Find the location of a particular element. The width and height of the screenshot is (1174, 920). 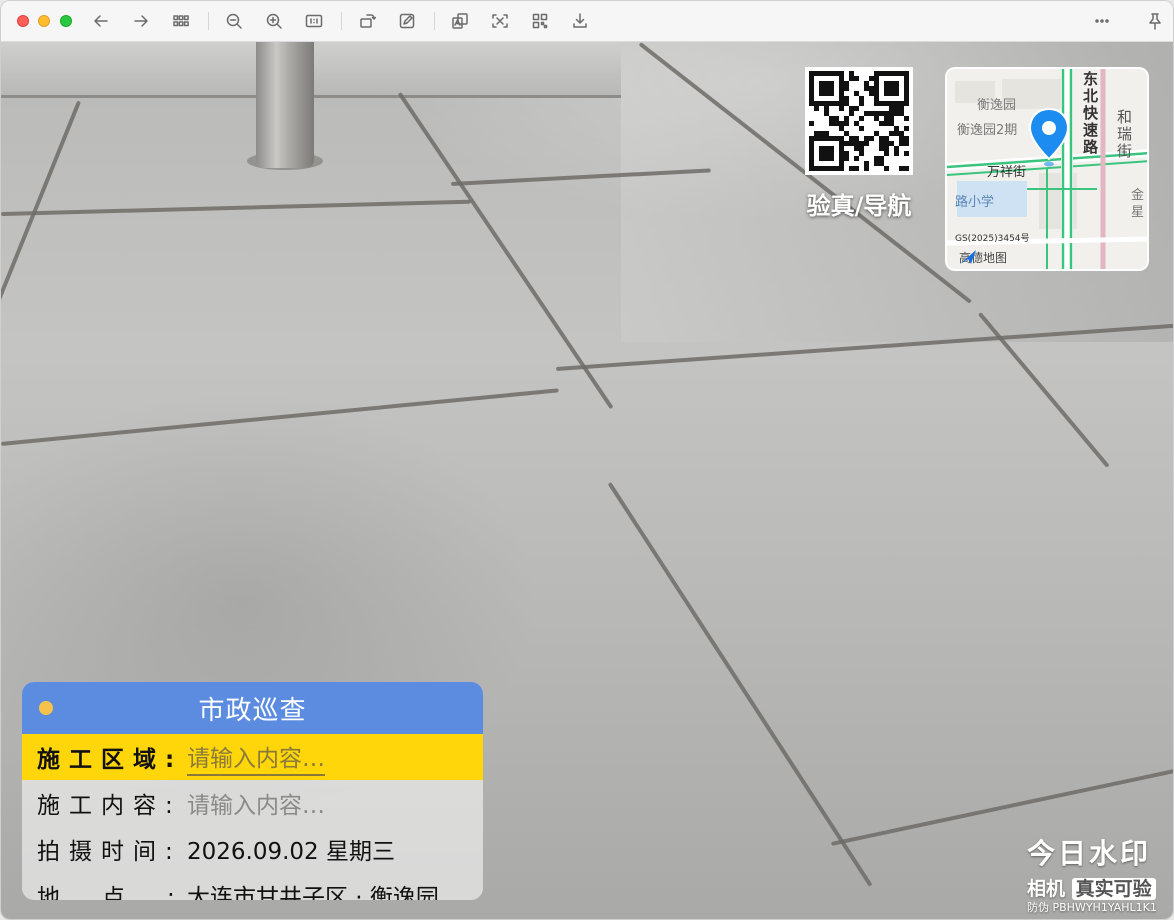

qr-verify-label: 验真/导航 is located at coordinates (859, 206).